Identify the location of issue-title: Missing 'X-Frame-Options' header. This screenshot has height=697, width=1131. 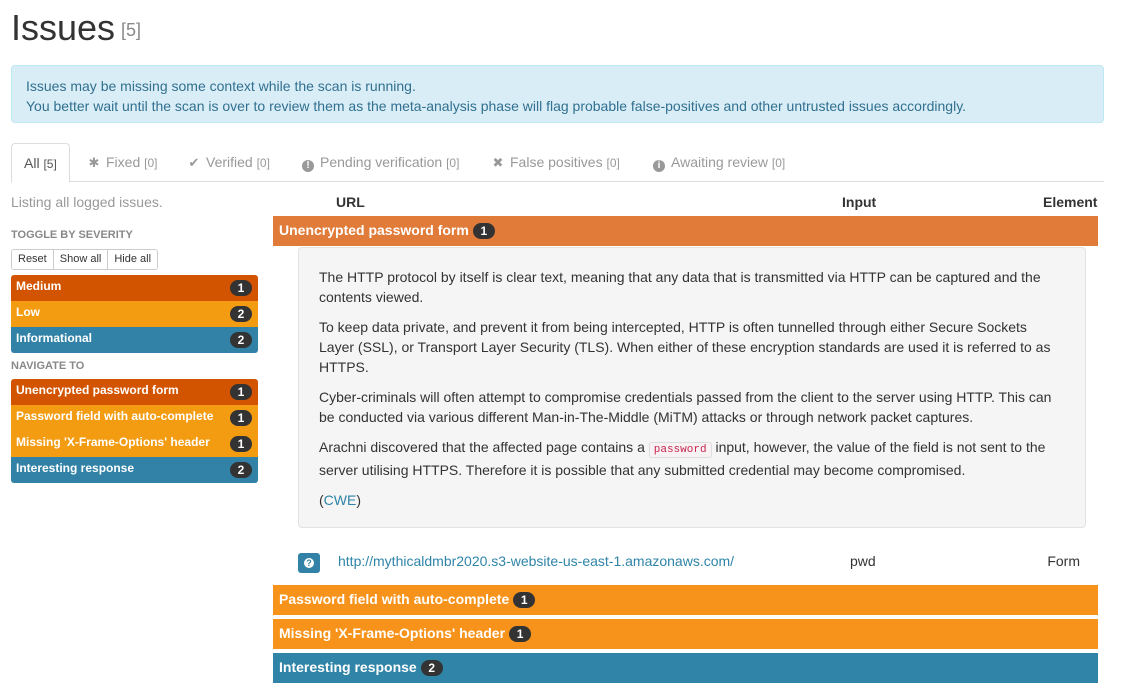
(392, 633).